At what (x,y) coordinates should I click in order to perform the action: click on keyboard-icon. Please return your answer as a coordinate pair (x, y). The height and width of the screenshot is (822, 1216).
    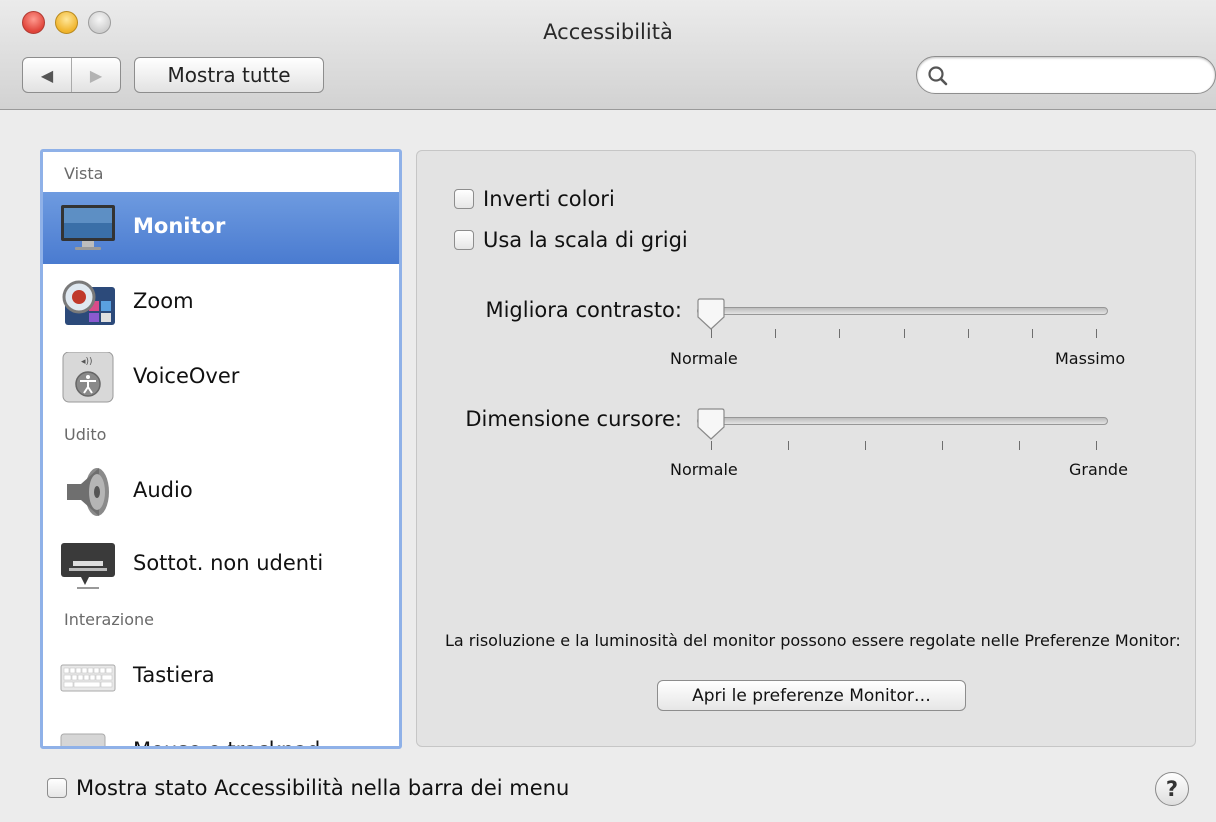
    Looking at the image, I should click on (88, 677).